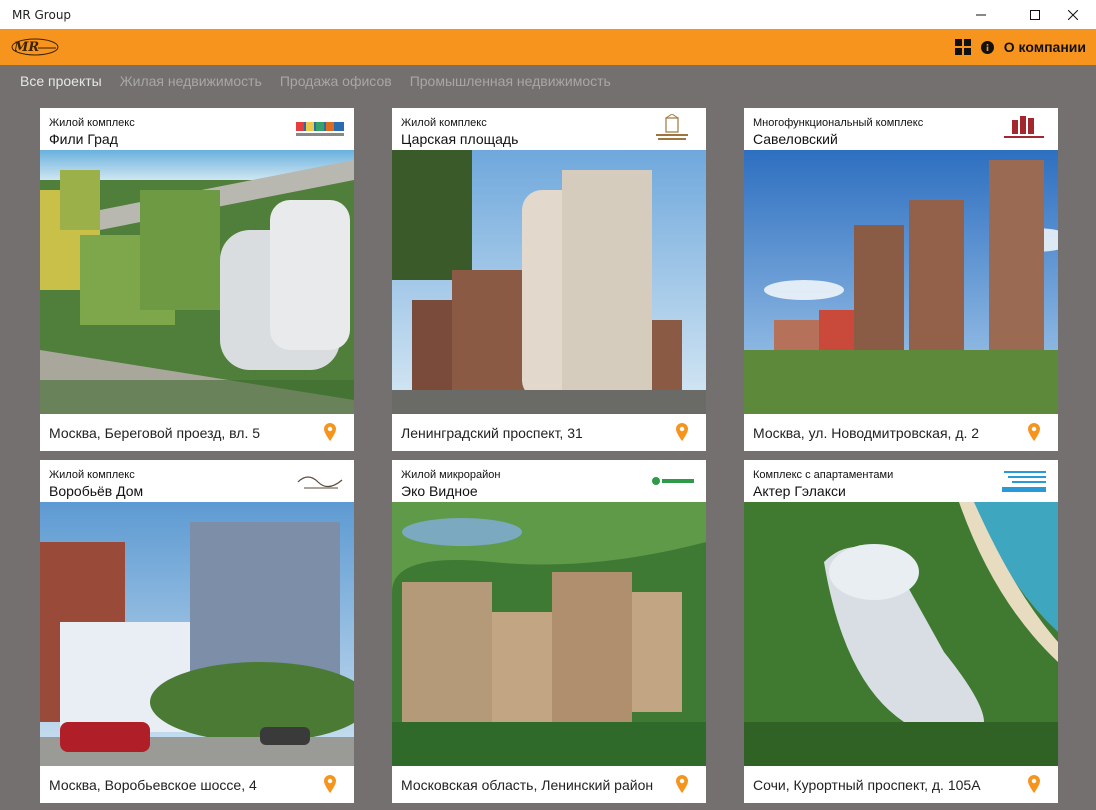 The image size is (1096, 810). What do you see at coordinates (197, 481) in the screenshot?
I see `card-header: Жилой комплекс Воробьёв Дом` at bounding box center [197, 481].